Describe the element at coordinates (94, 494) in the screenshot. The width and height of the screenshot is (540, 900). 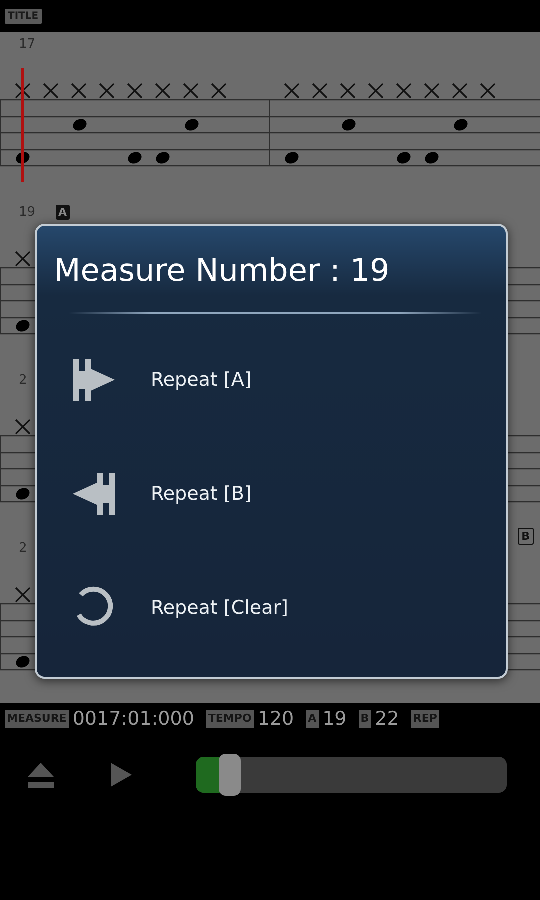
I see `bracket-arrow-left-icon` at that location.